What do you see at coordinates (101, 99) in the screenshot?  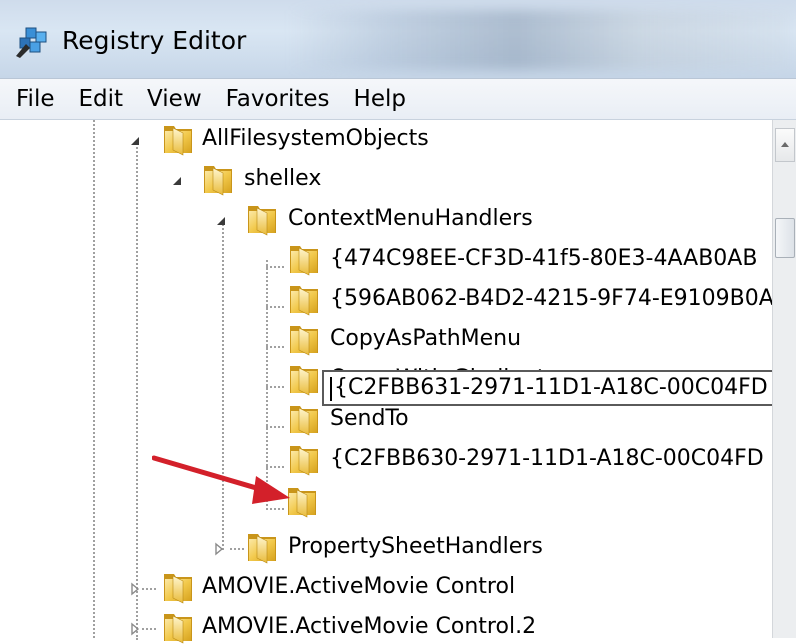 I see `menu-edit: Edit` at bounding box center [101, 99].